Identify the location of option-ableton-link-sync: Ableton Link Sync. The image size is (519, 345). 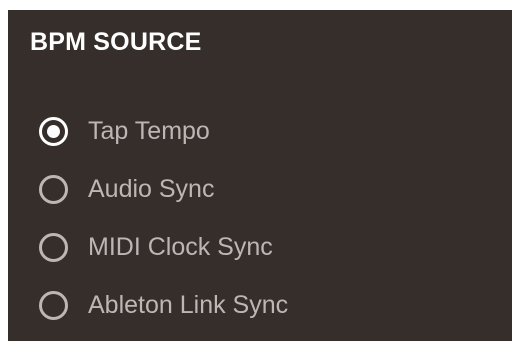
(163, 305).